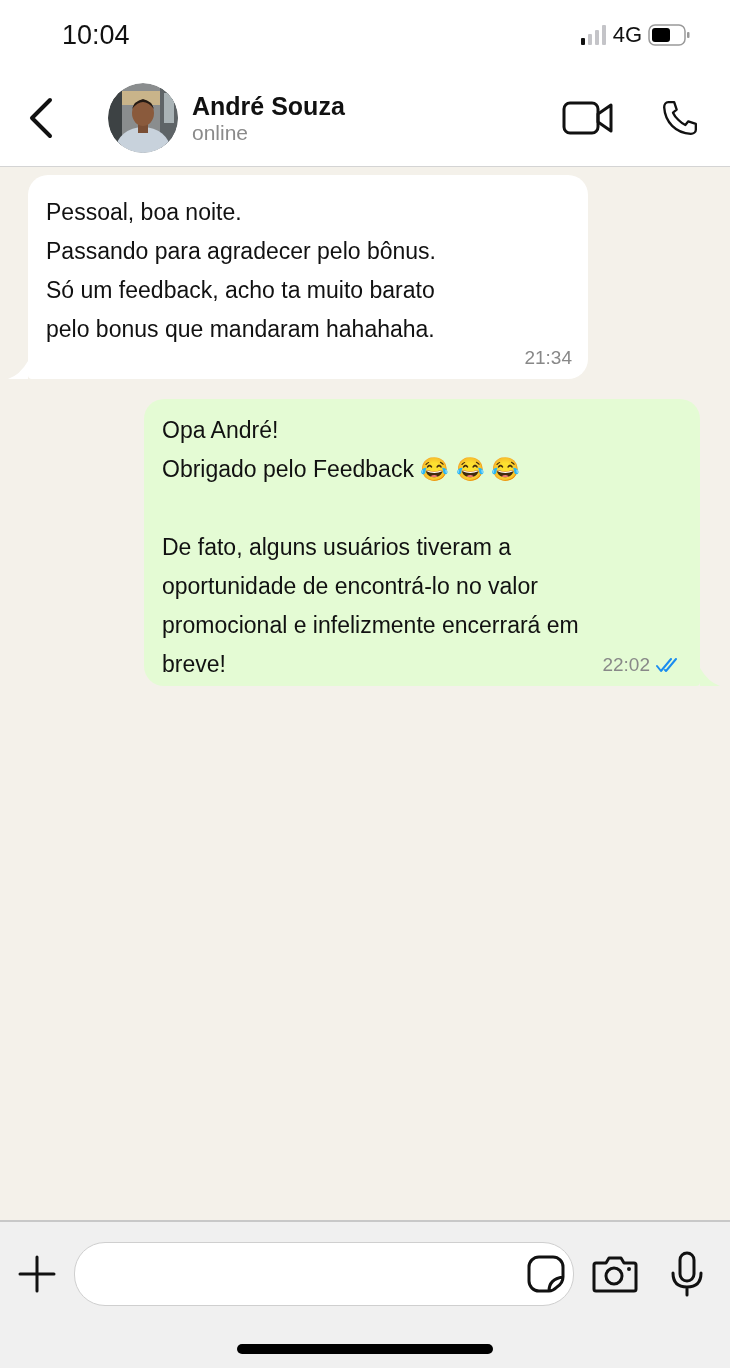 This screenshot has width=730, height=1368. I want to click on message-text: Opa André! Obrigado pelo Feedback 😂 😂 😂 De fato, alguns usuários tiveram a oportunidade de encontrá-lo no valor promocional e infelizmente encerrará em breve!, so click(370, 547).